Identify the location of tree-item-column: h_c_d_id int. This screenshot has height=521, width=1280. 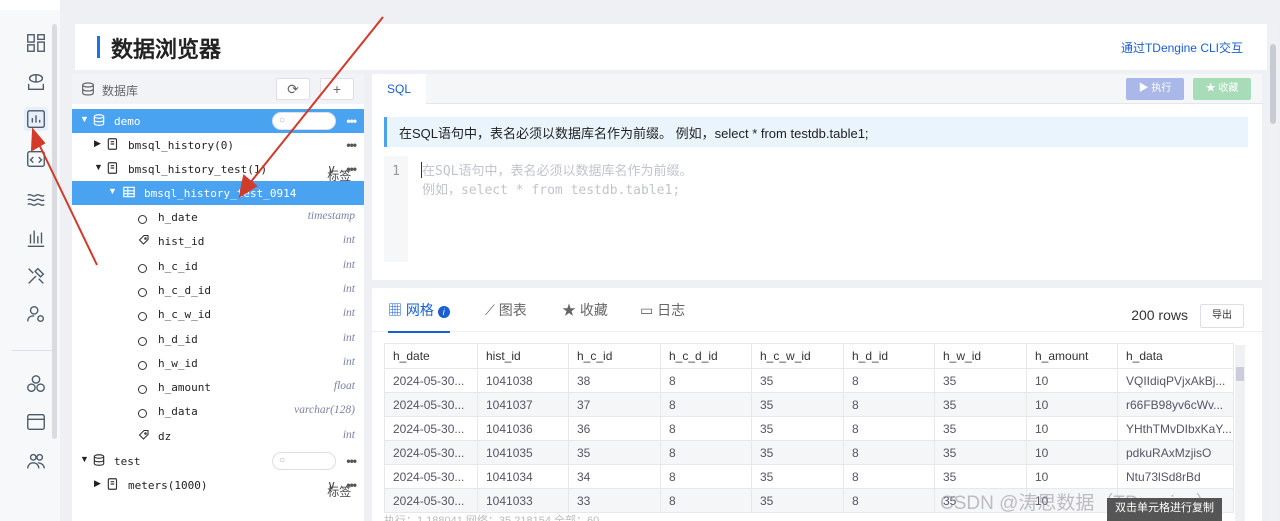
(218, 290).